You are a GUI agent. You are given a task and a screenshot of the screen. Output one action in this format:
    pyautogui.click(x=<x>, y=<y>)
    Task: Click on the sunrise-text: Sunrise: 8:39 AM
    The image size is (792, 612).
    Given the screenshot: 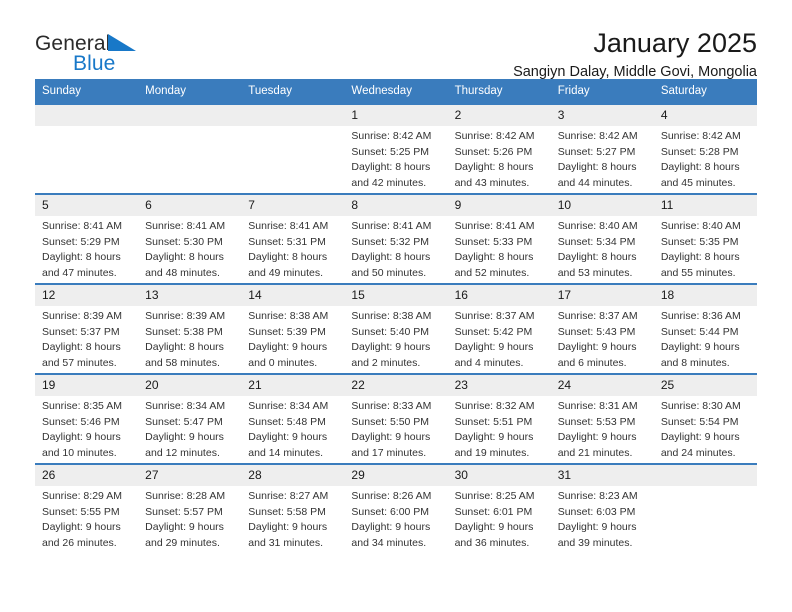 What is the action you would take?
    pyautogui.click(x=82, y=316)
    